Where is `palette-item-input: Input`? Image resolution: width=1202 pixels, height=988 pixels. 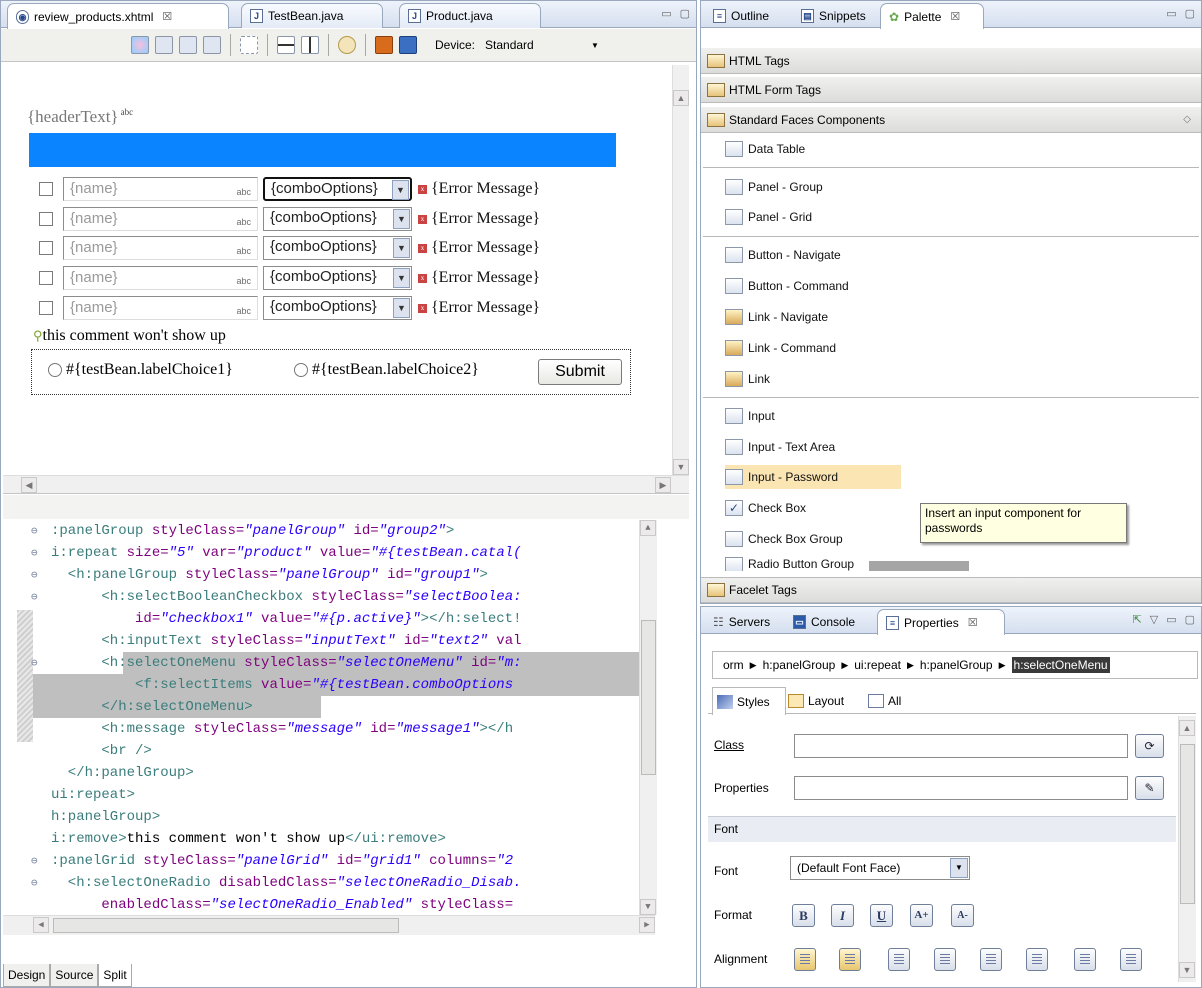 palette-item-input: Input is located at coordinates (750, 416).